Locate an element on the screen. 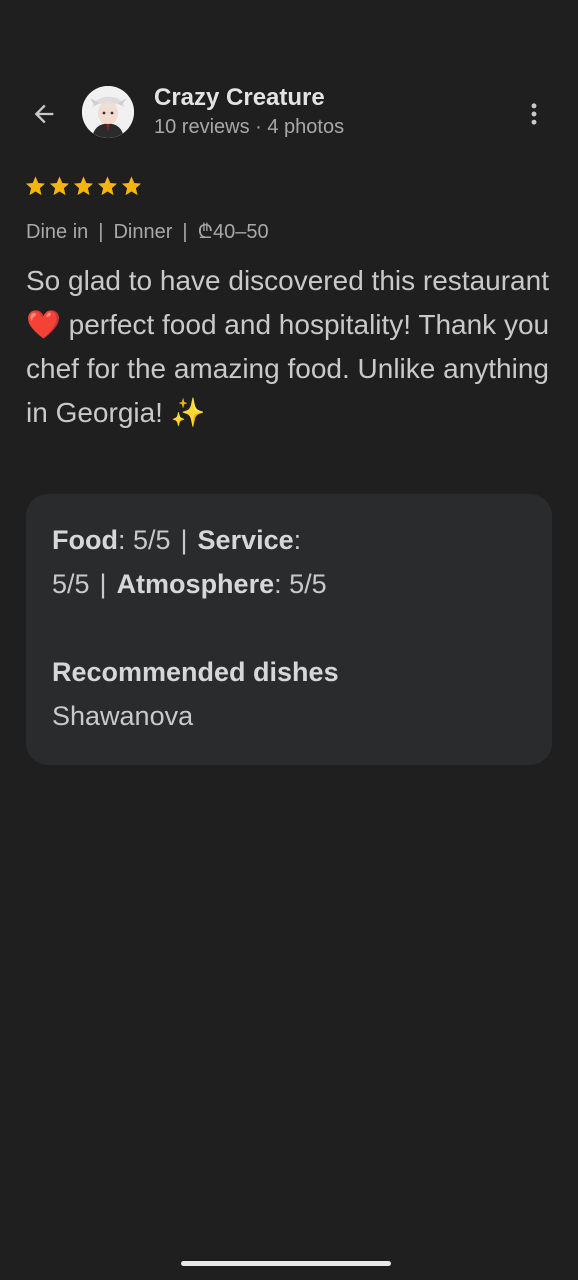  service-label: Service is located at coordinates (245, 540).